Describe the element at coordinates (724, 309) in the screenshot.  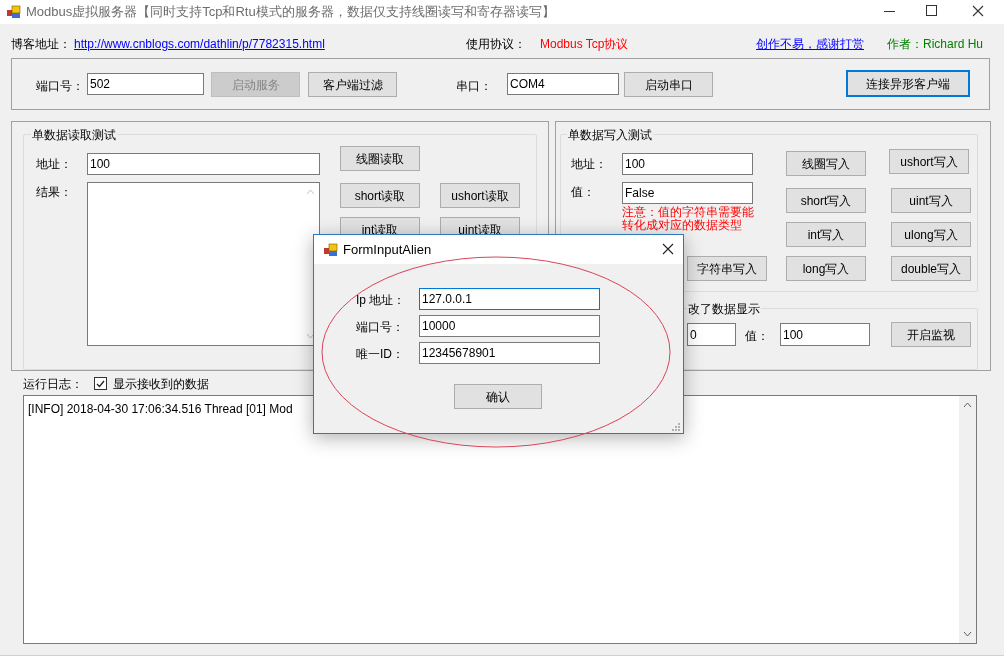
I see `group-title: 改了数据显示` at that location.